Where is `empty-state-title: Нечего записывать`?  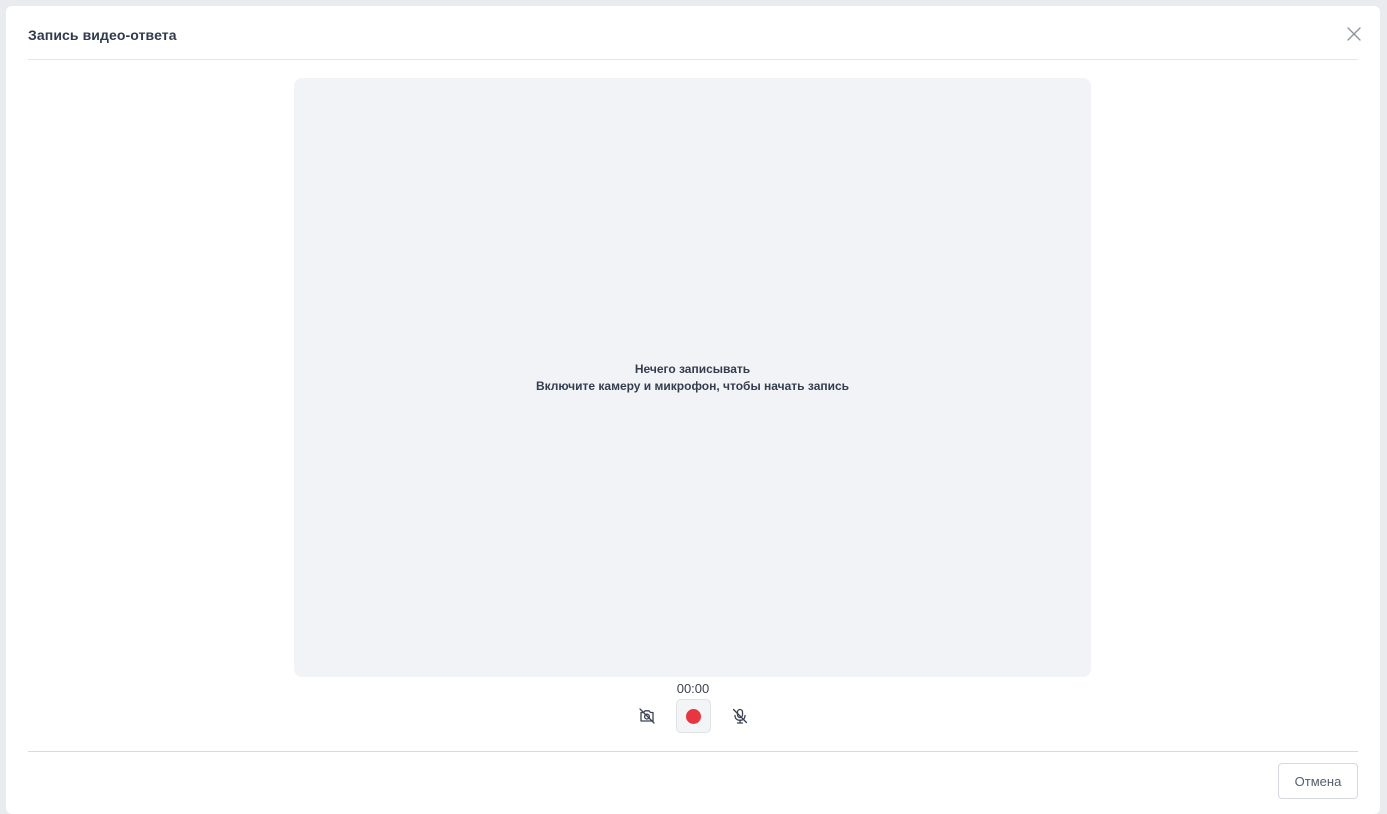 empty-state-title: Нечего записывать is located at coordinates (692, 368).